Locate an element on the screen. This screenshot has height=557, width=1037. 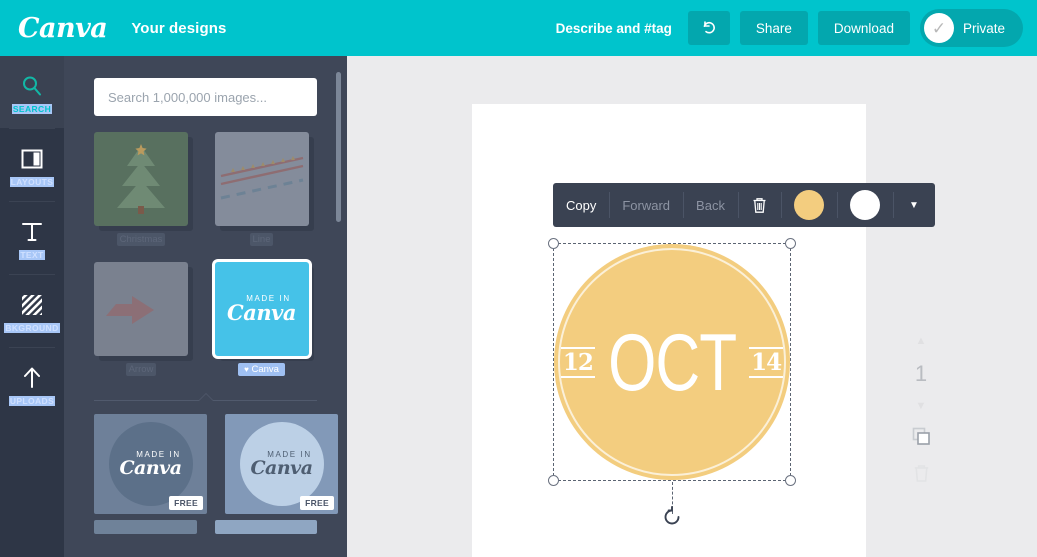
resize-handle-top-right is located at coordinates (790, 243).